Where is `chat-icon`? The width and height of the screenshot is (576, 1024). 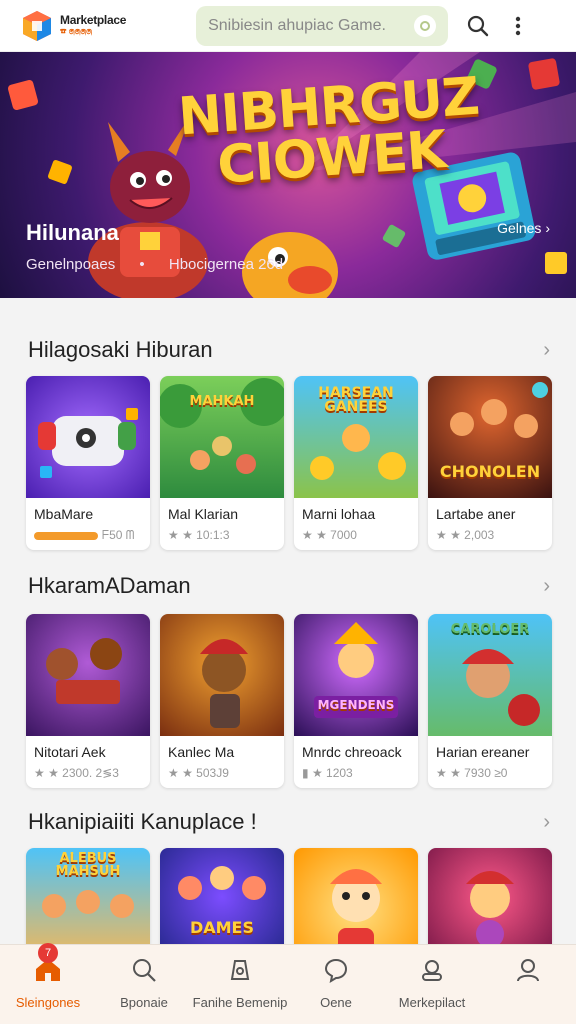
chat-icon is located at coordinates (336, 970).